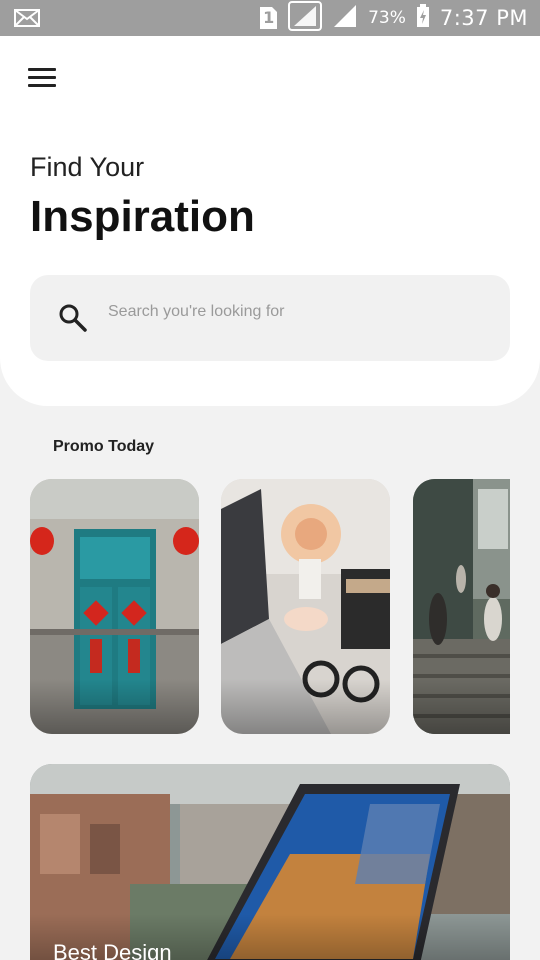 The width and height of the screenshot is (540, 960). What do you see at coordinates (42, 78) in the screenshot?
I see `hamburger-menu-icon` at bounding box center [42, 78].